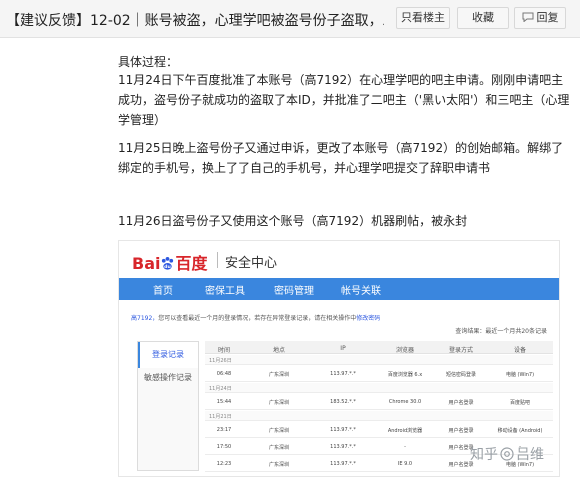 The height and width of the screenshot is (477, 580). I want to click on favorite-button: 收藏, so click(483, 18).